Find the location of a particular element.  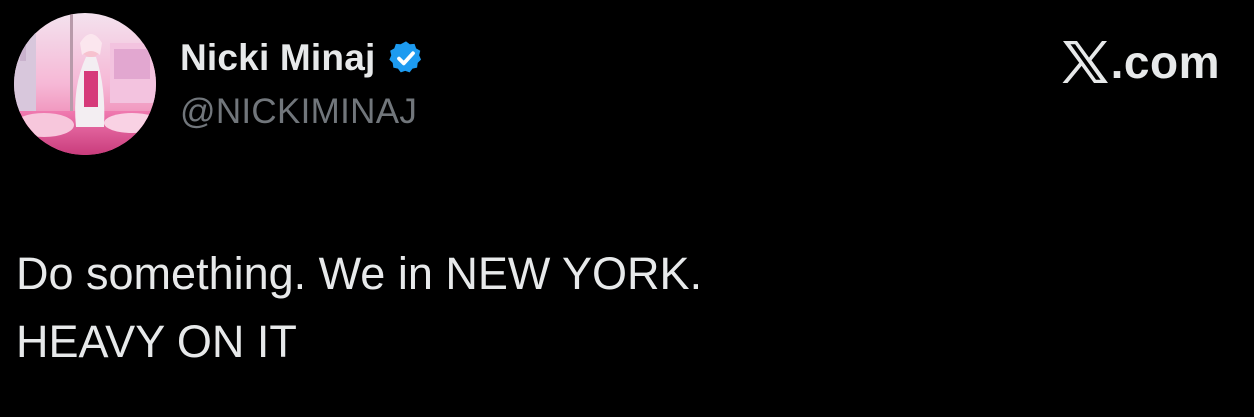

display-name: Nicki Minaj is located at coordinates (277, 58).